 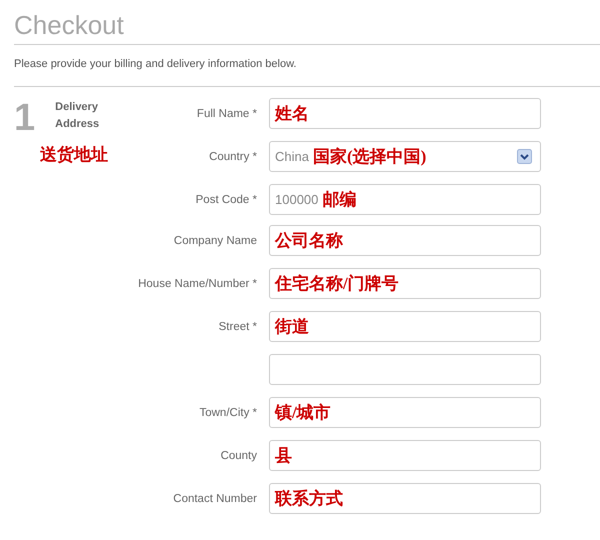 What do you see at coordinates (405, 156) in the screenshot?
I see `country-dropdown: China 国家(选择中国)` at bounding box center [405, 156].